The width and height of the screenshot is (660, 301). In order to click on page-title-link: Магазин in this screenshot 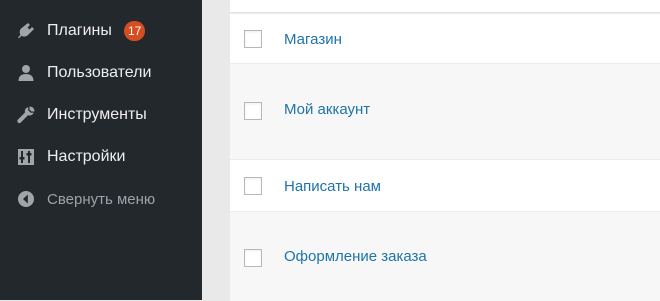, I will do `click(313, 39)`.